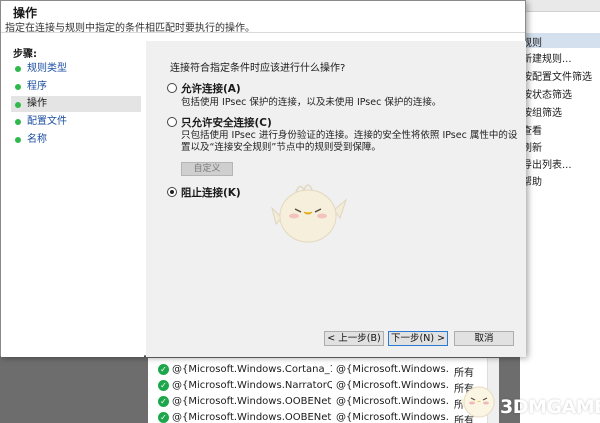  I want to click on actions-pane-title: 规则, so click(560, 41).